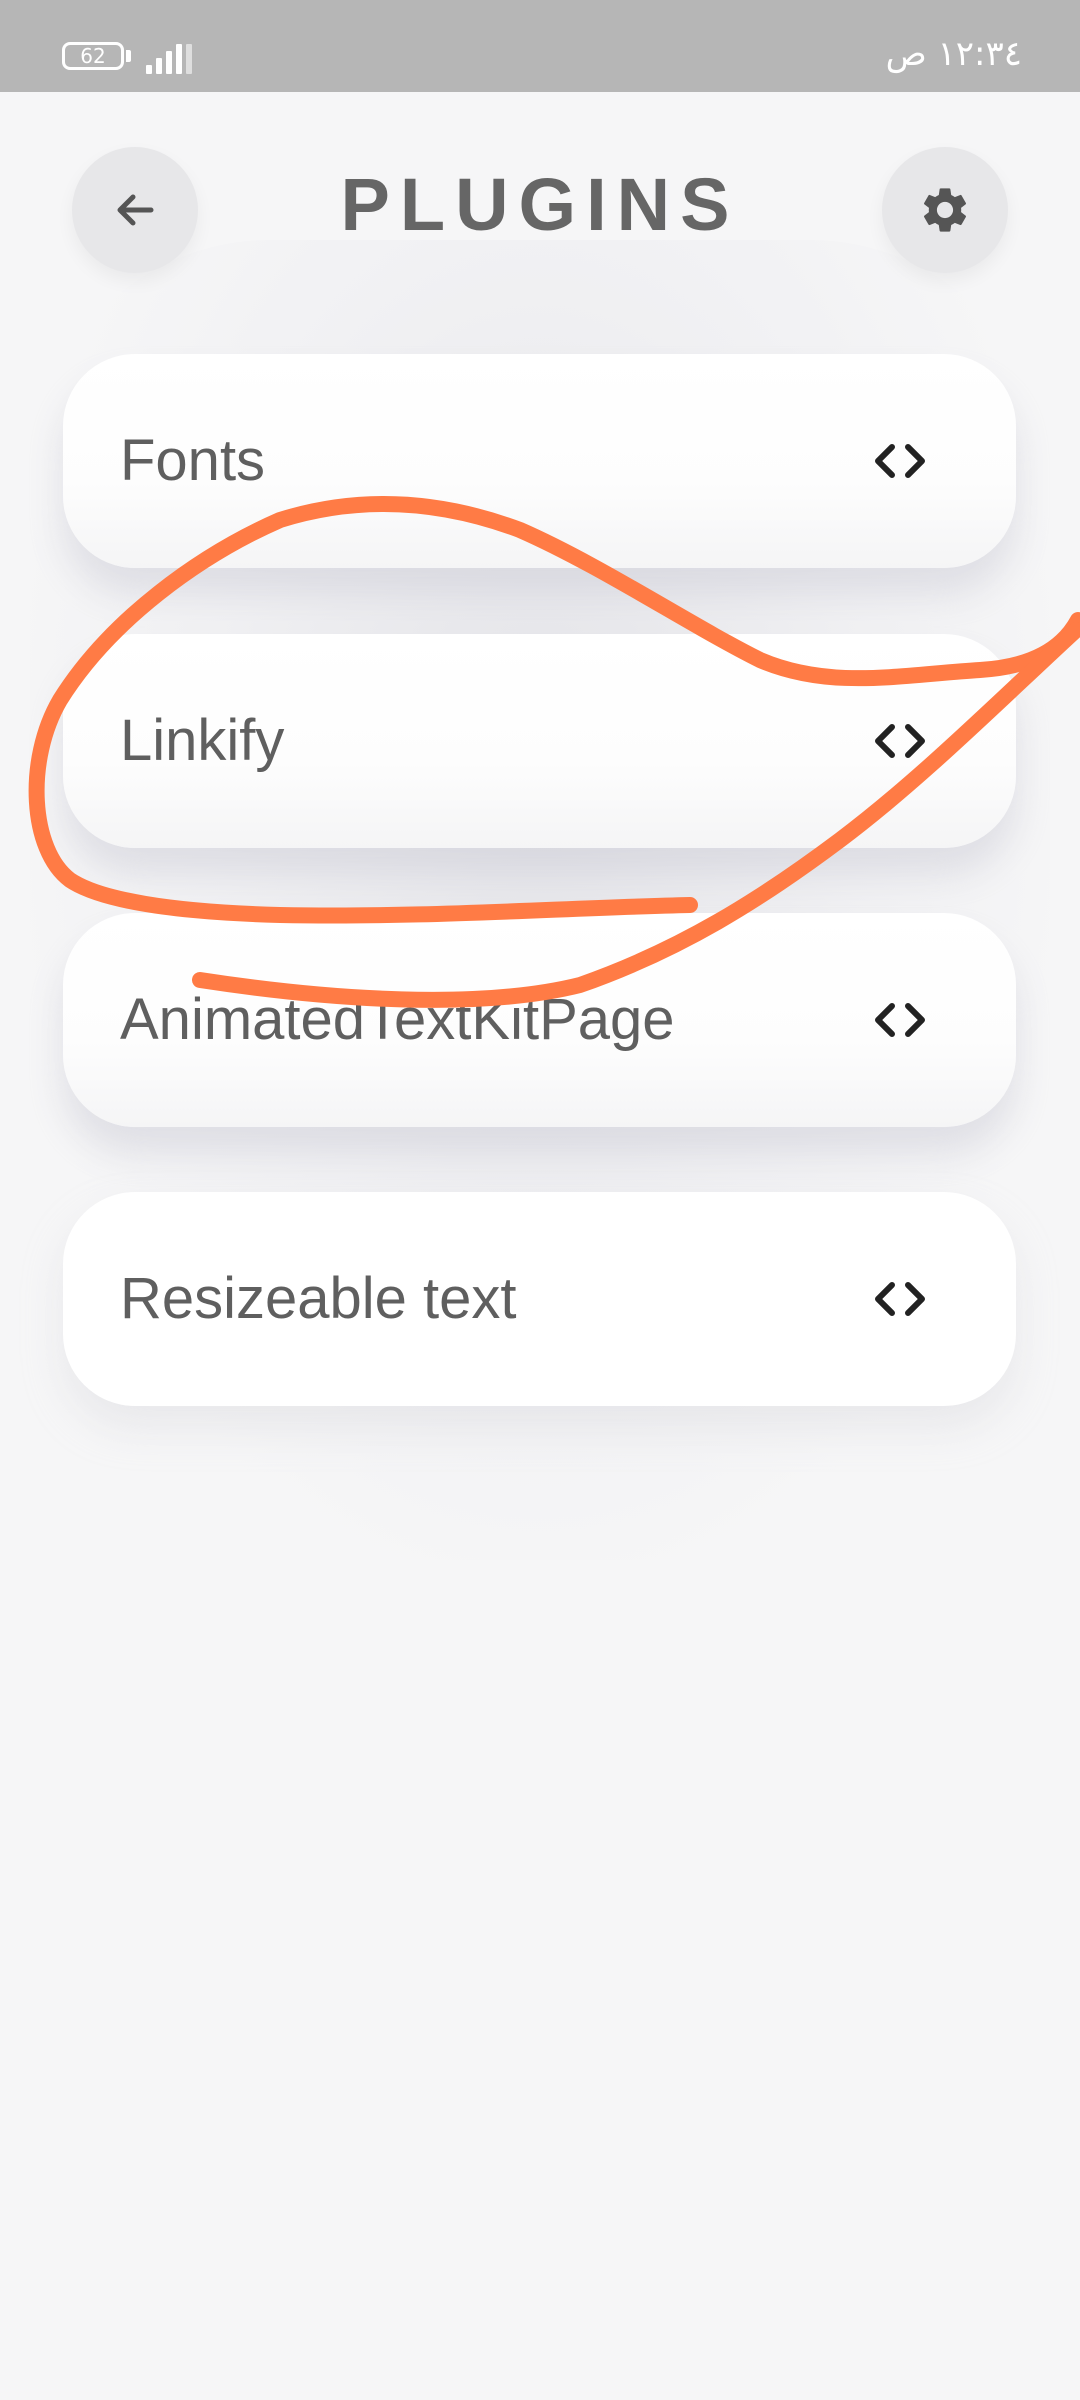 Image resolution: width=1080 pixels, height=2400 pixels. I want to click on app-header: PLUGINS, so click(540, 207).